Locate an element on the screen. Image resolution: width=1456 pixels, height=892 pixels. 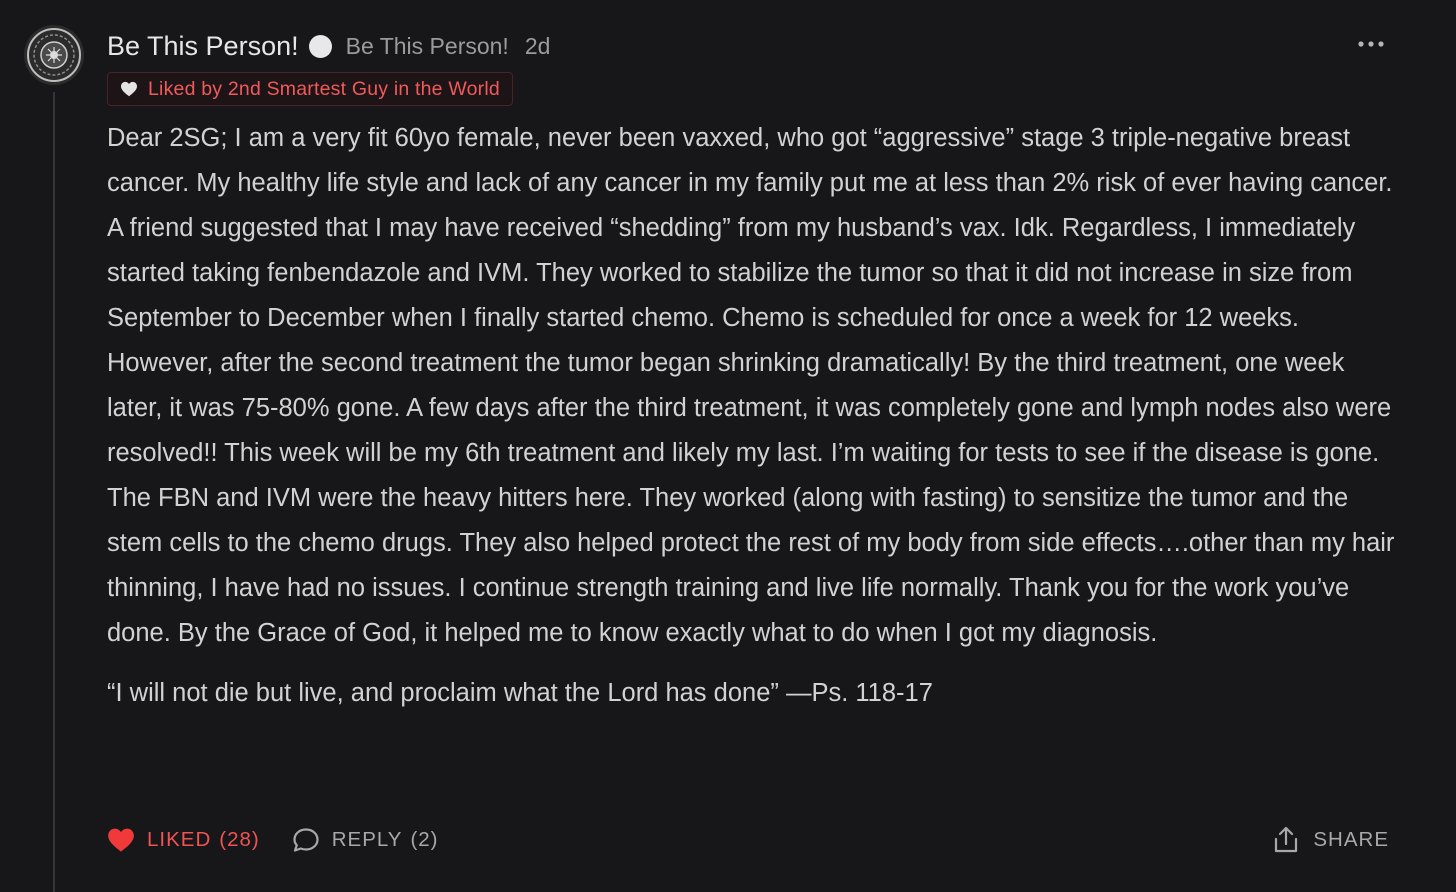
share-button: SHARE is located at coordinates (1331, 840).